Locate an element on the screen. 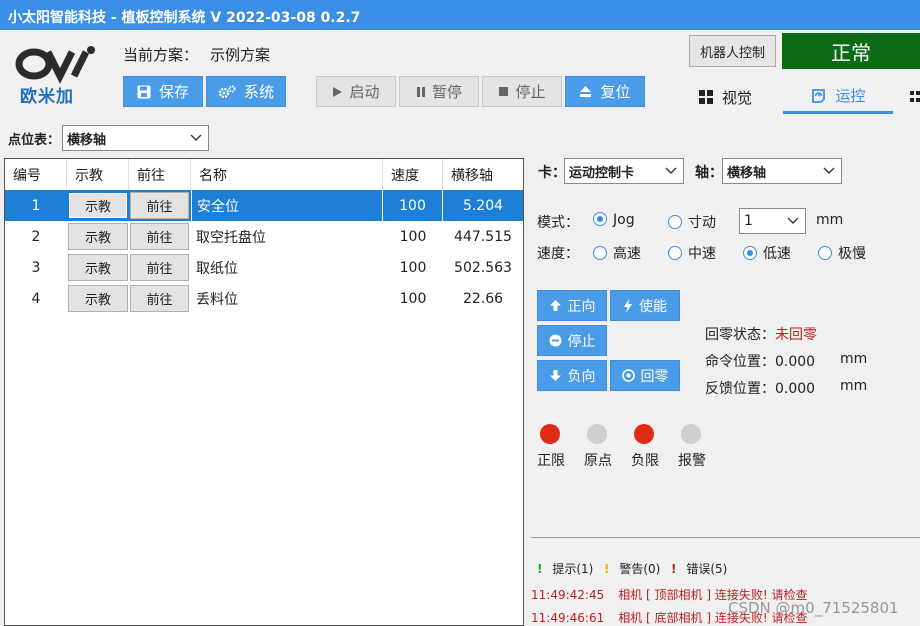  log-filter-info: ! 提示(1) is located at coordinates (565, 568).